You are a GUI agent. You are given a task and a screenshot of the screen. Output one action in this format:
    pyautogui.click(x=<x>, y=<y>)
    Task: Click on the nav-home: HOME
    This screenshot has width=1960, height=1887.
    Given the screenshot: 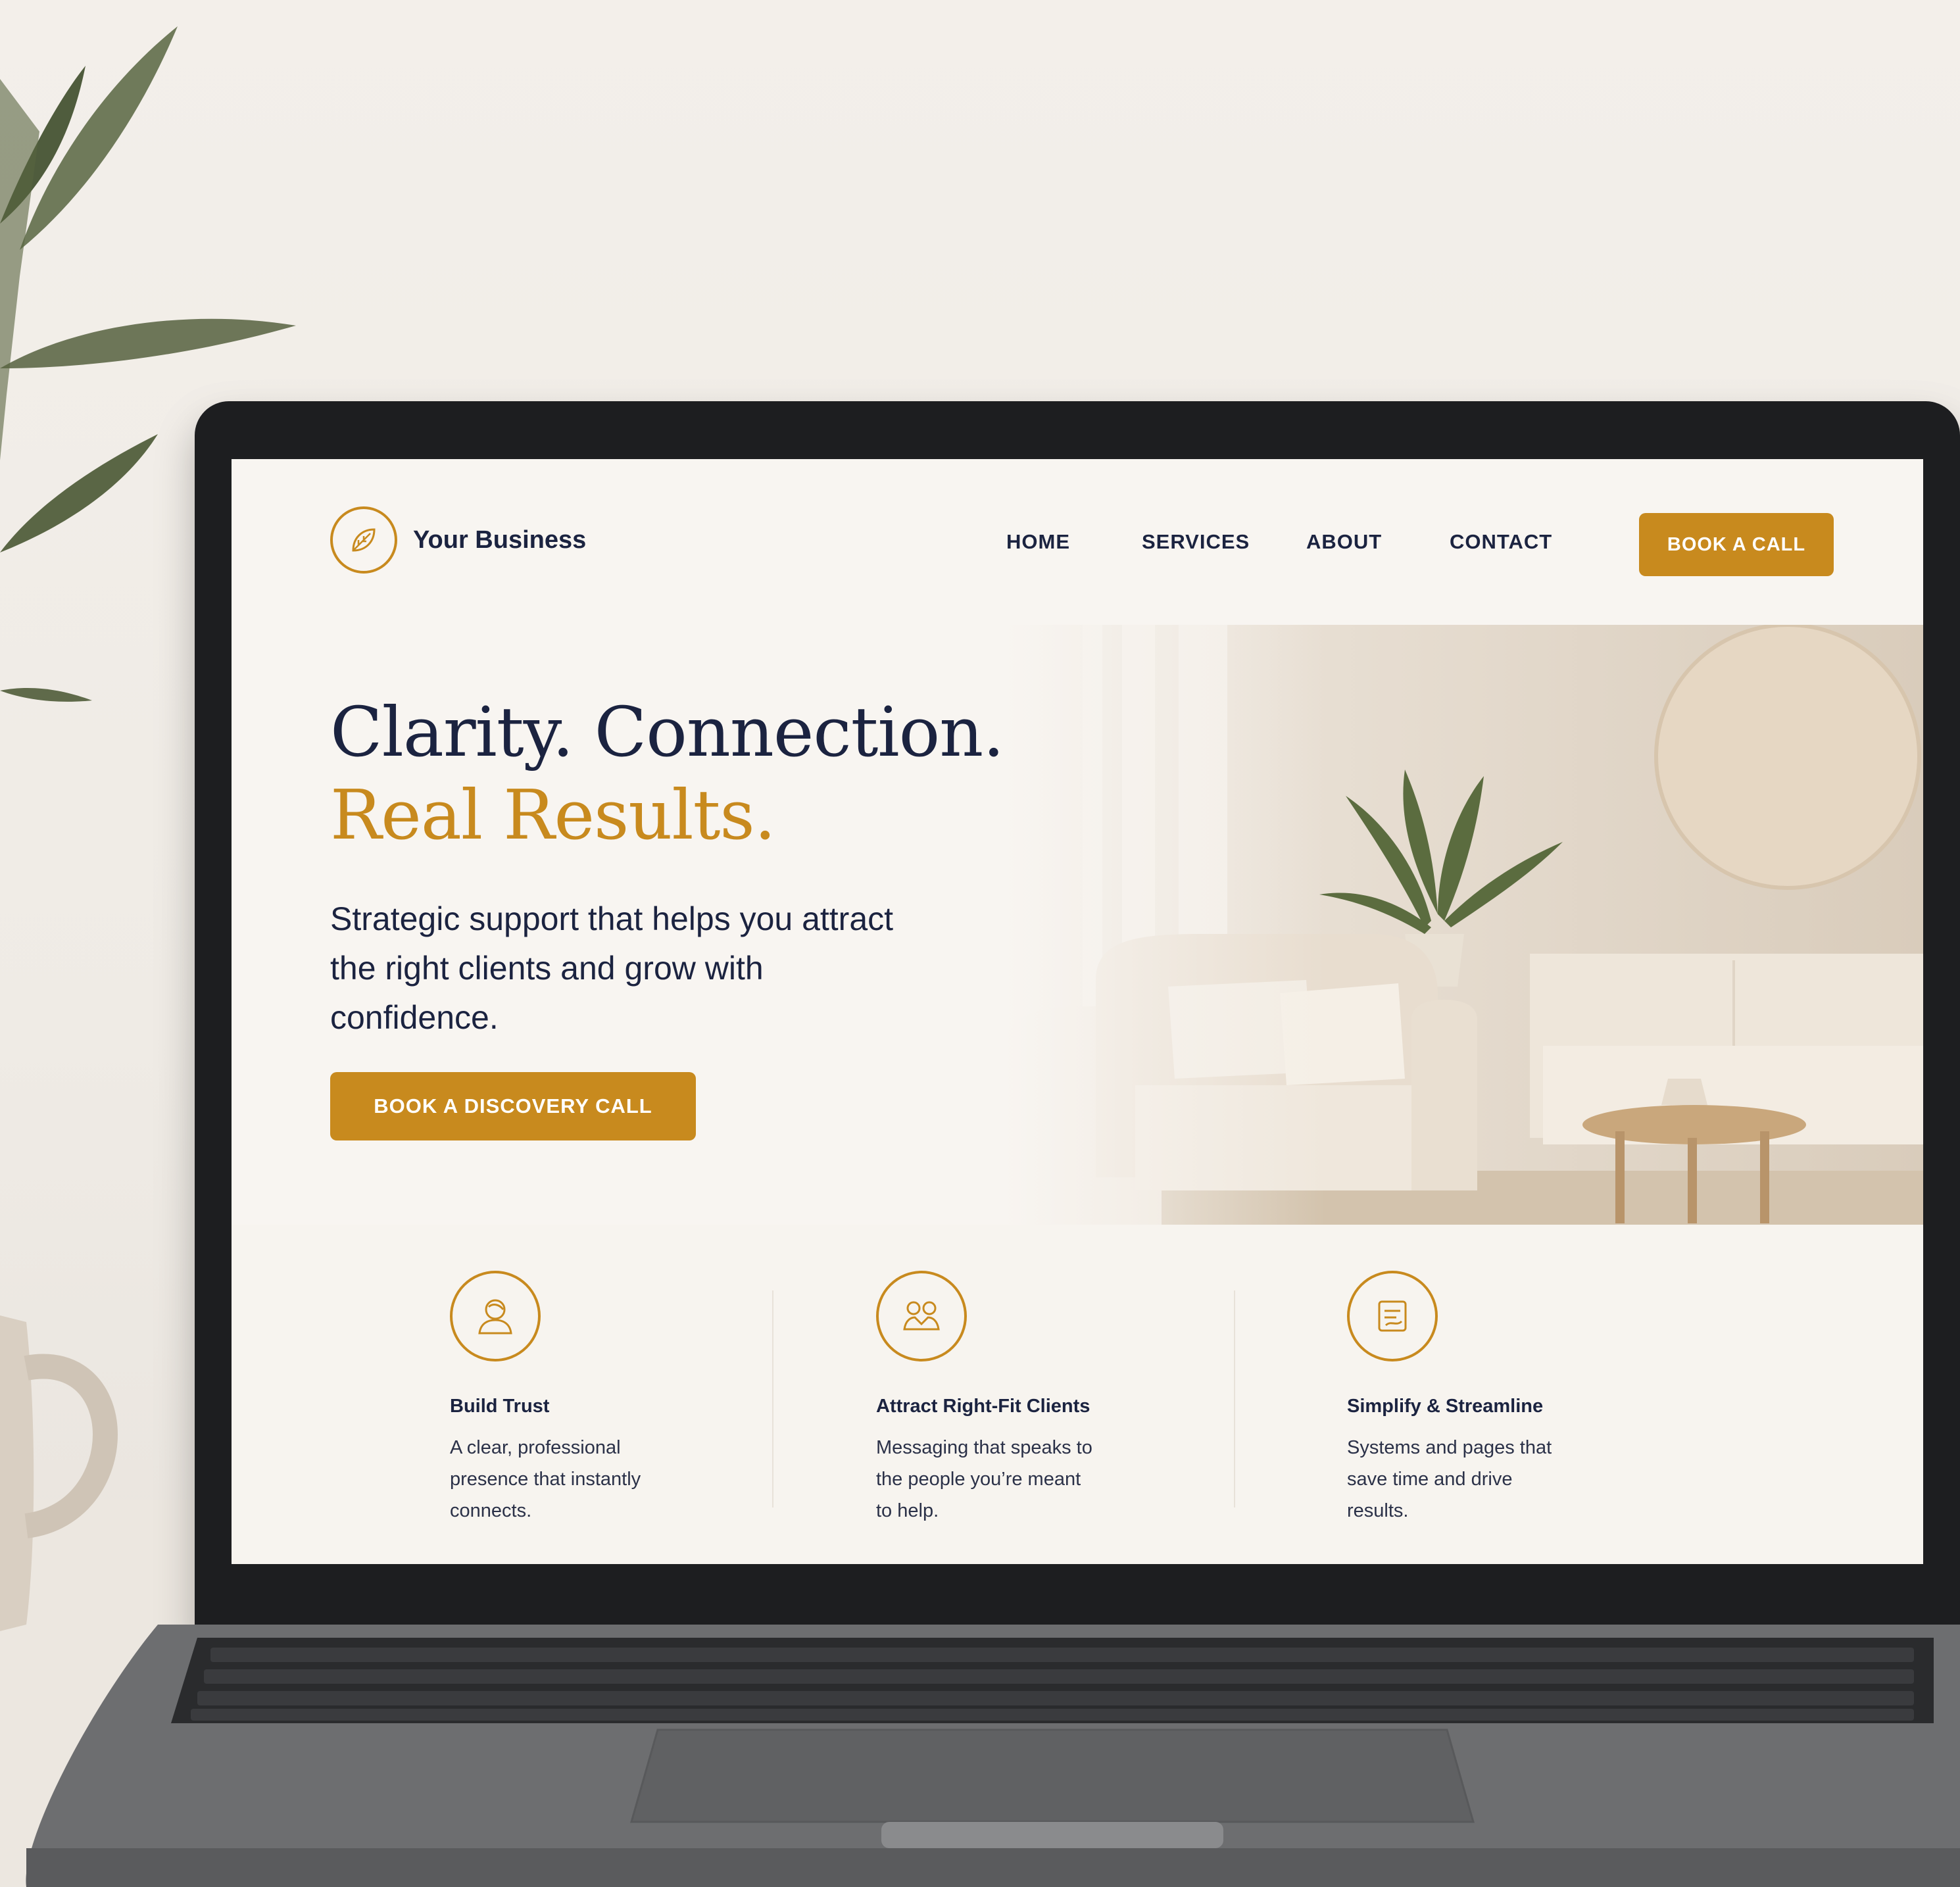 What is the action you would take?
    pyautogui.click(x=1038, y=542)
    